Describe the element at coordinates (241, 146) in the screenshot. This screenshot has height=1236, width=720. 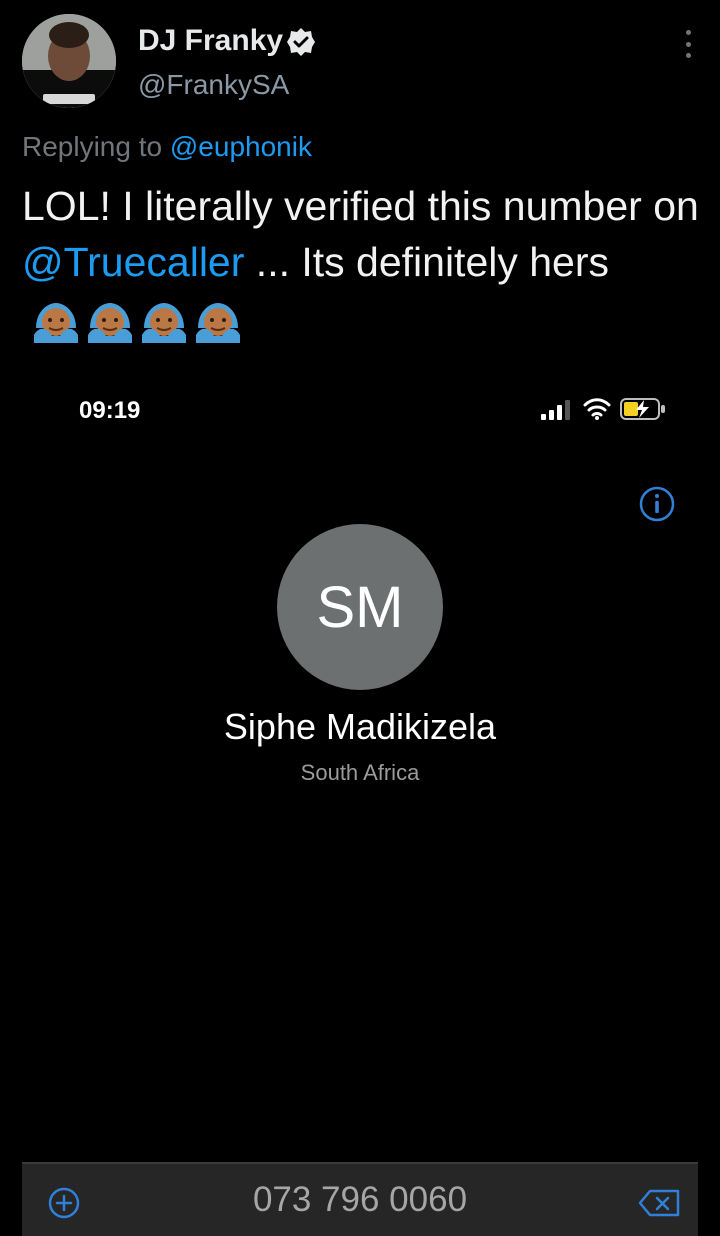
I see `reply-to-mention: @euphonik` at that location.